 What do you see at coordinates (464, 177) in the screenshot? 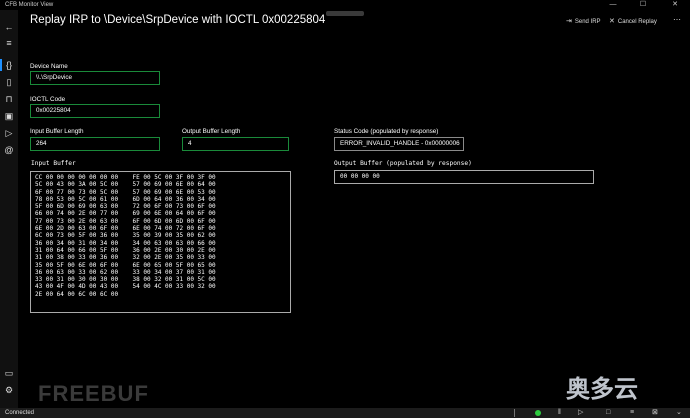
I see `output-buffer-field: 00 00 00 00` at bounding box center [464, 177].